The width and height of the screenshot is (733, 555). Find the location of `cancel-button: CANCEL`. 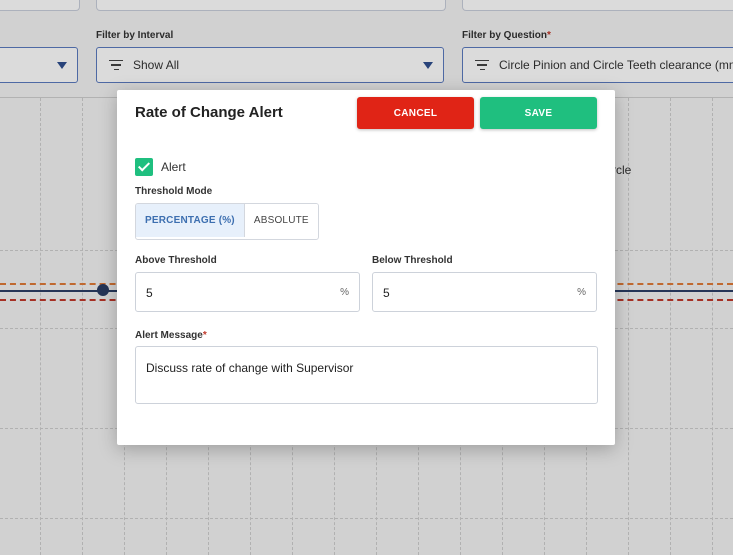

cancel-button: CANCEL is located at coordinates (415, 113).